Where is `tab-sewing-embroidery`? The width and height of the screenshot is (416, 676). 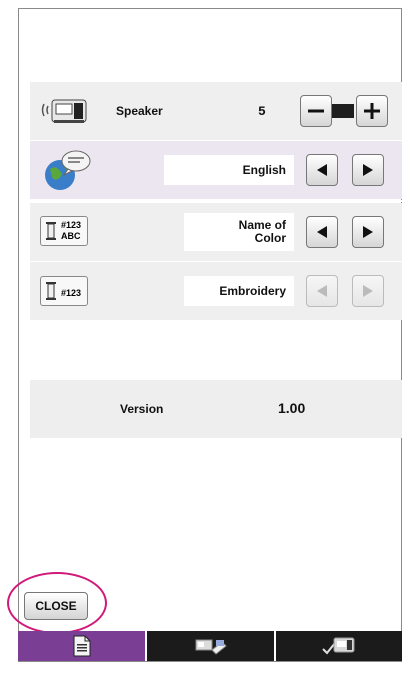
tab-sewing-embroidery is located at coordinates (210, 646).